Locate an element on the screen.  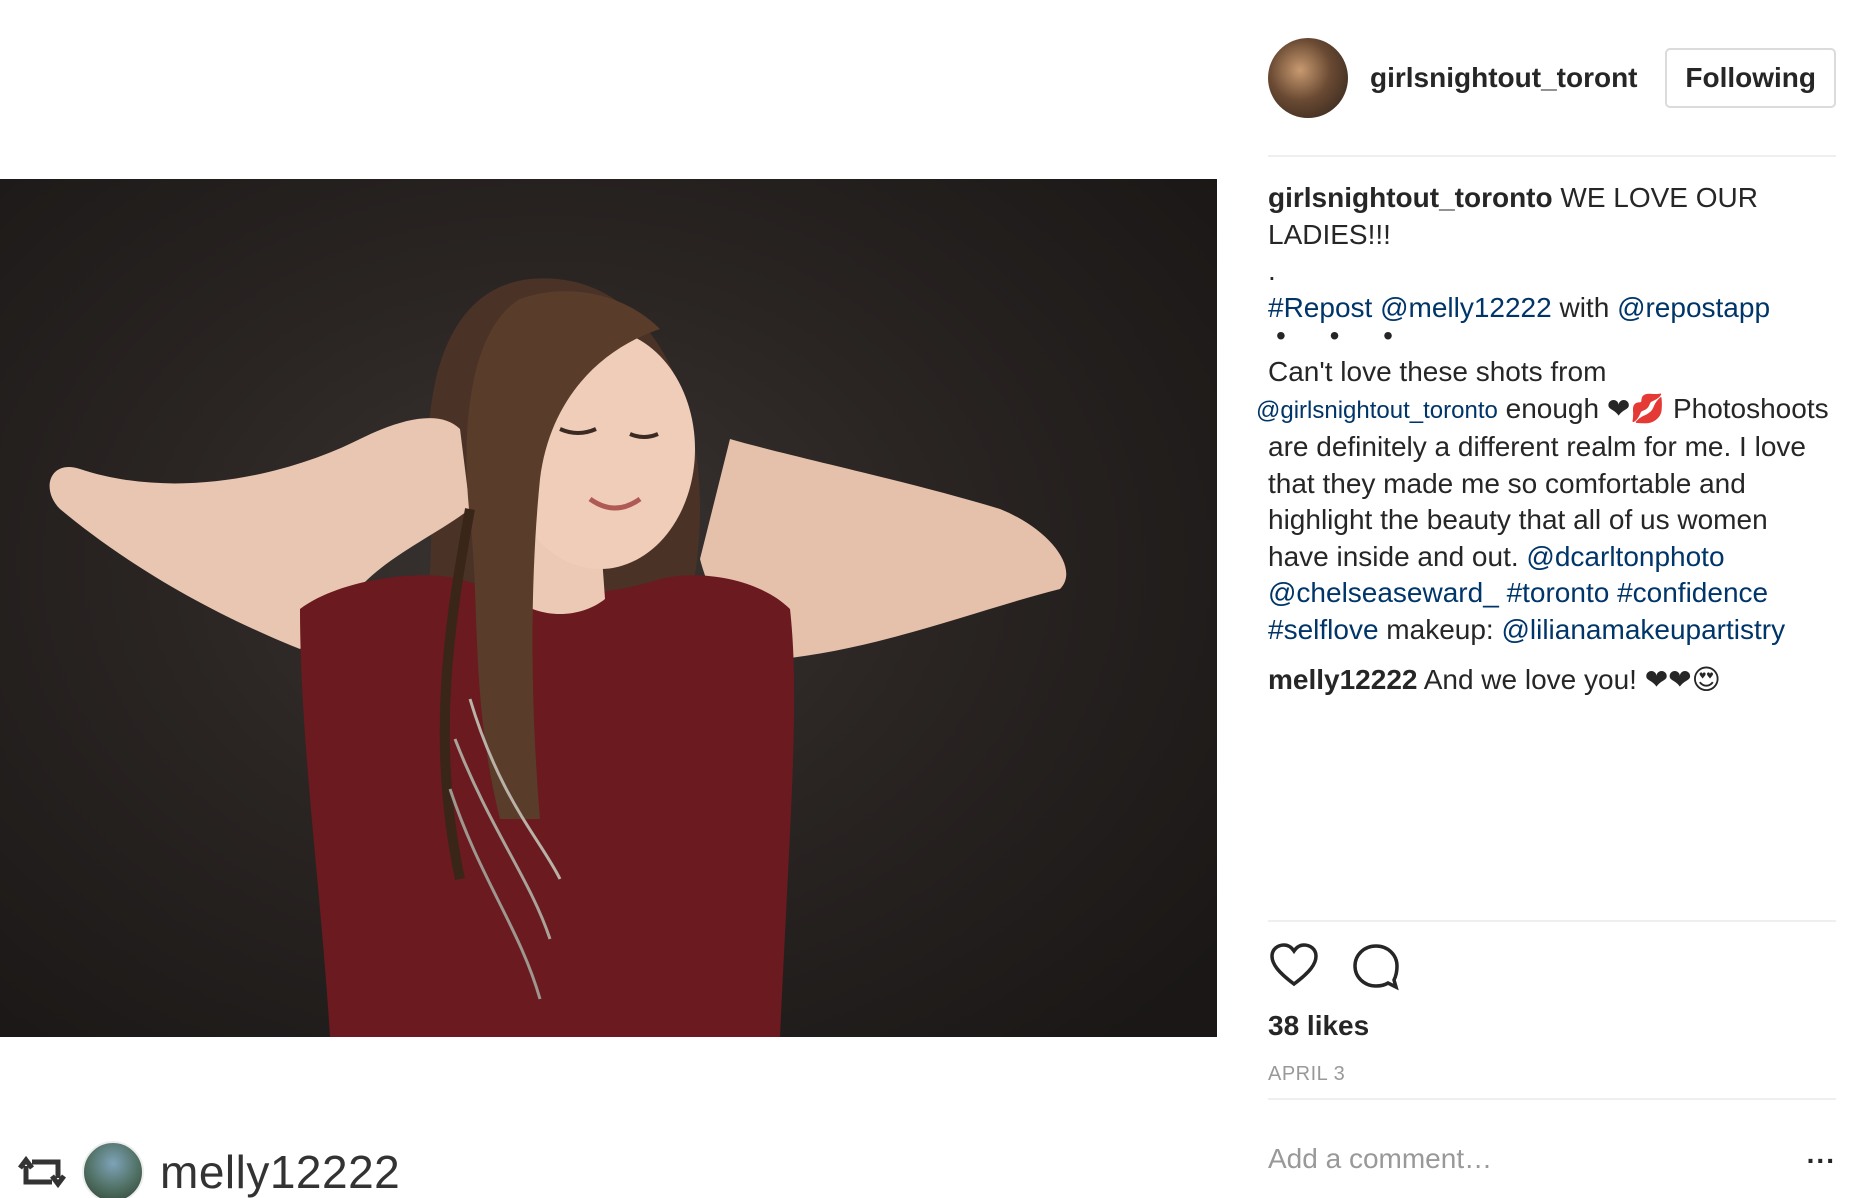
caption-line-6: have inside and out. is located at coordinates (1397, 556).